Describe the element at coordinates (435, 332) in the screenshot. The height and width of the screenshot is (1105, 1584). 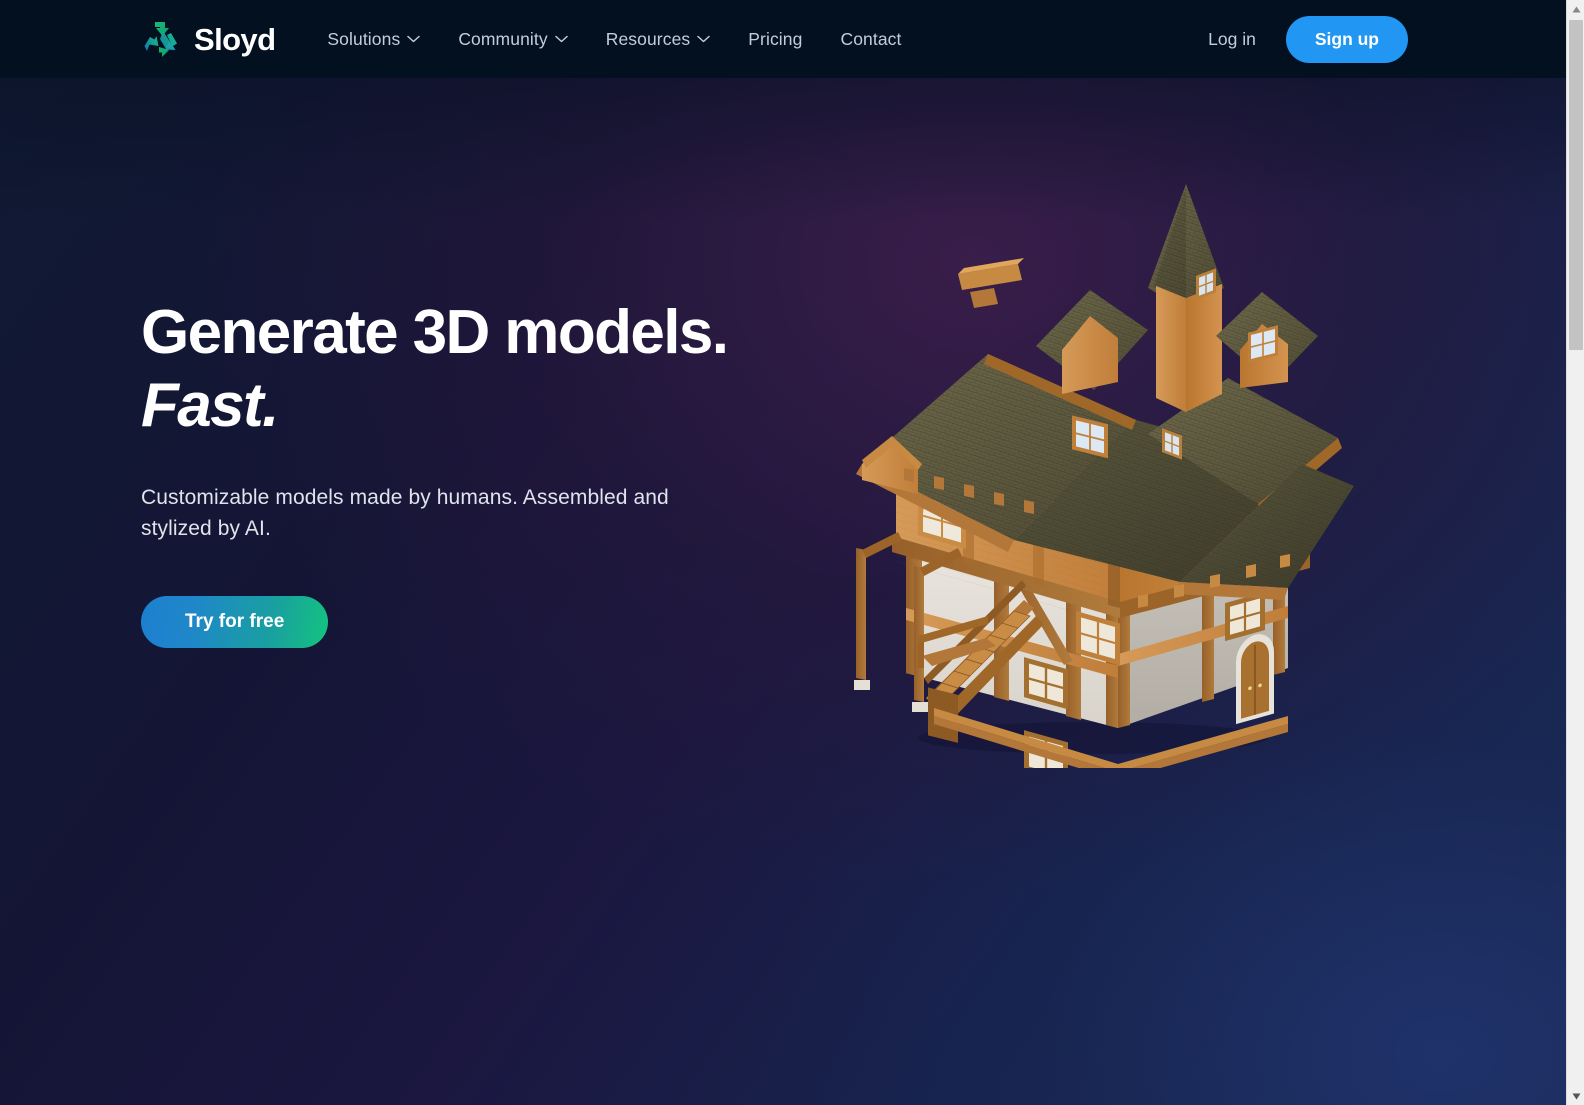
I see `headline-line-1: Generate 3D models.` at that location.